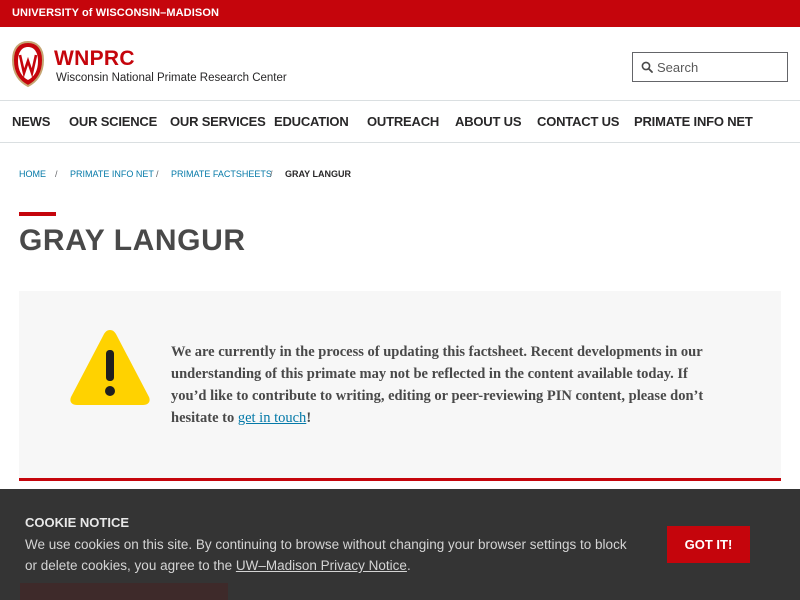 The height and width of the screenshot is (600, 800). Describe the element at coordinates (403, 121) in the screenshot. I see `nav-item-outreach: OUTREACH` at that location.